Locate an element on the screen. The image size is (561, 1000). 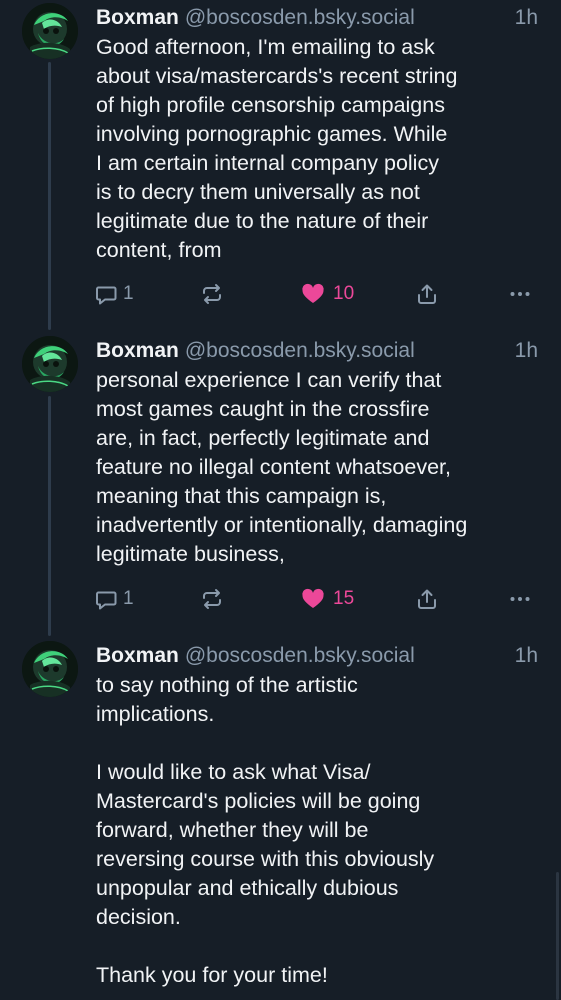
post-text-line: legitimate business, is located at coordinates (190, 554).